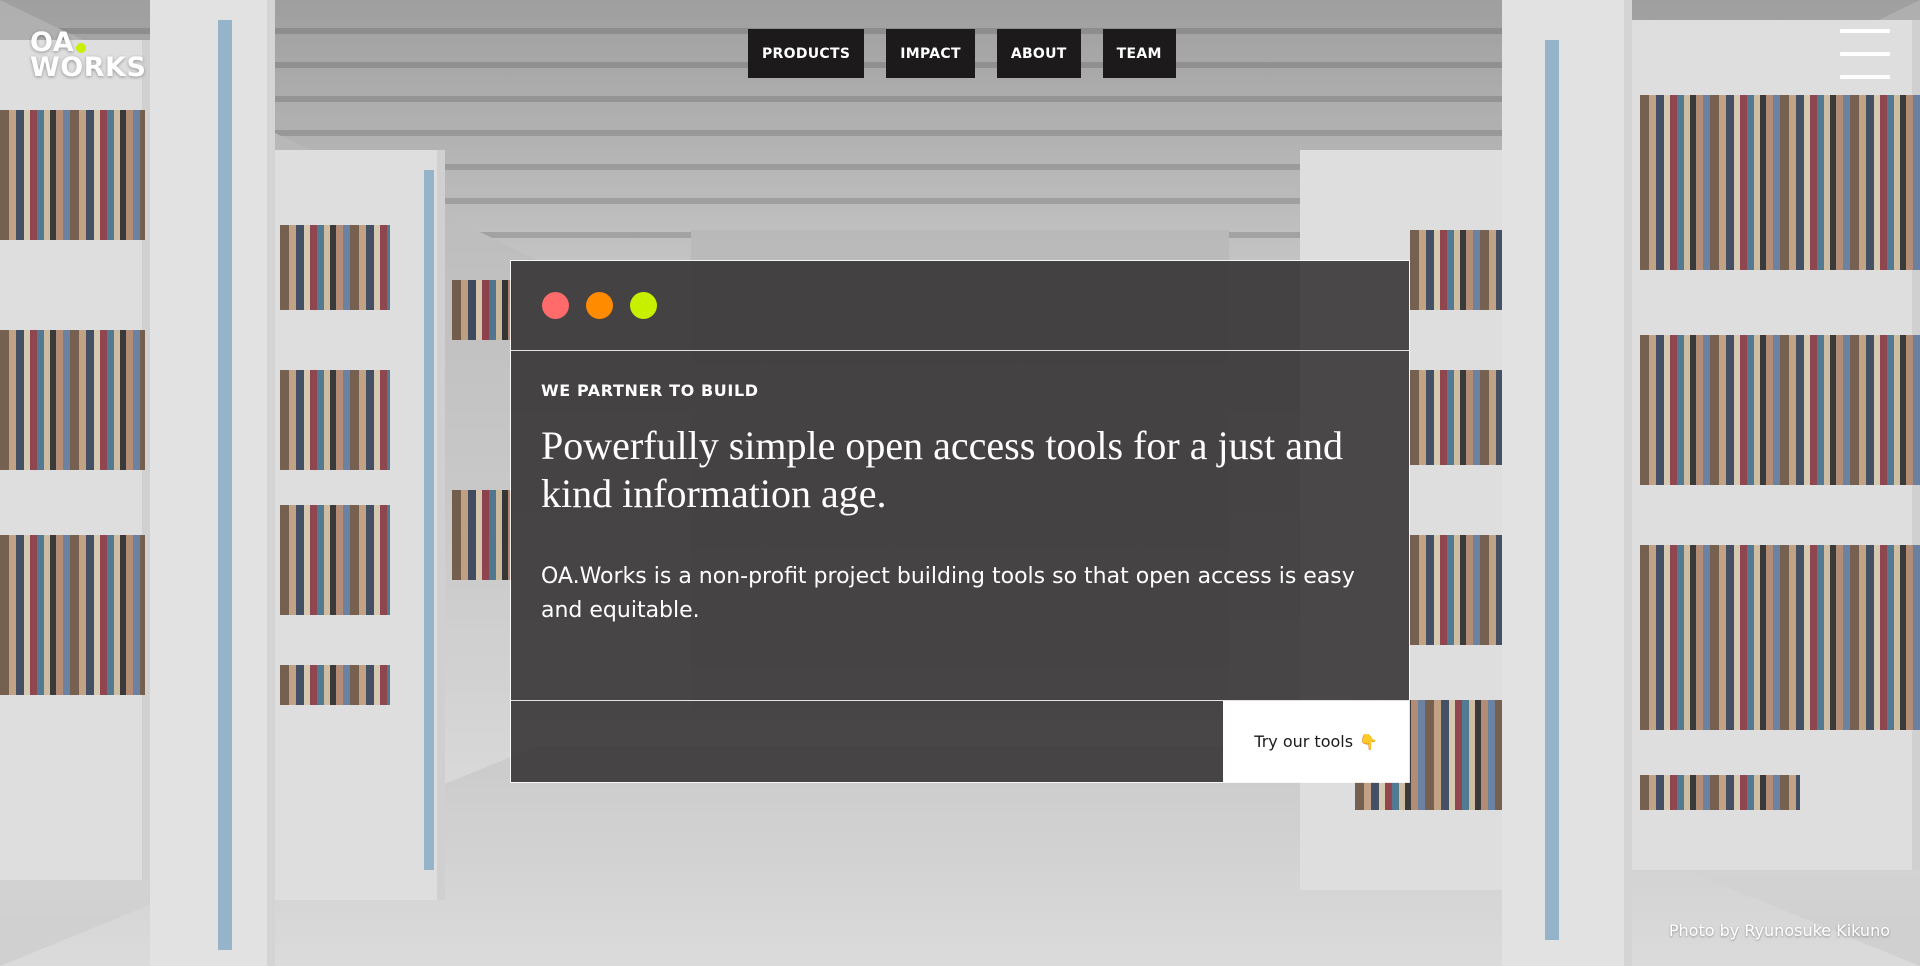 The image size is (1920, 966). What do you see at coordinates (960, 741) in the screenshot?
I see `card-footer: Try our tools 👇` at bounding box center [960, 741].